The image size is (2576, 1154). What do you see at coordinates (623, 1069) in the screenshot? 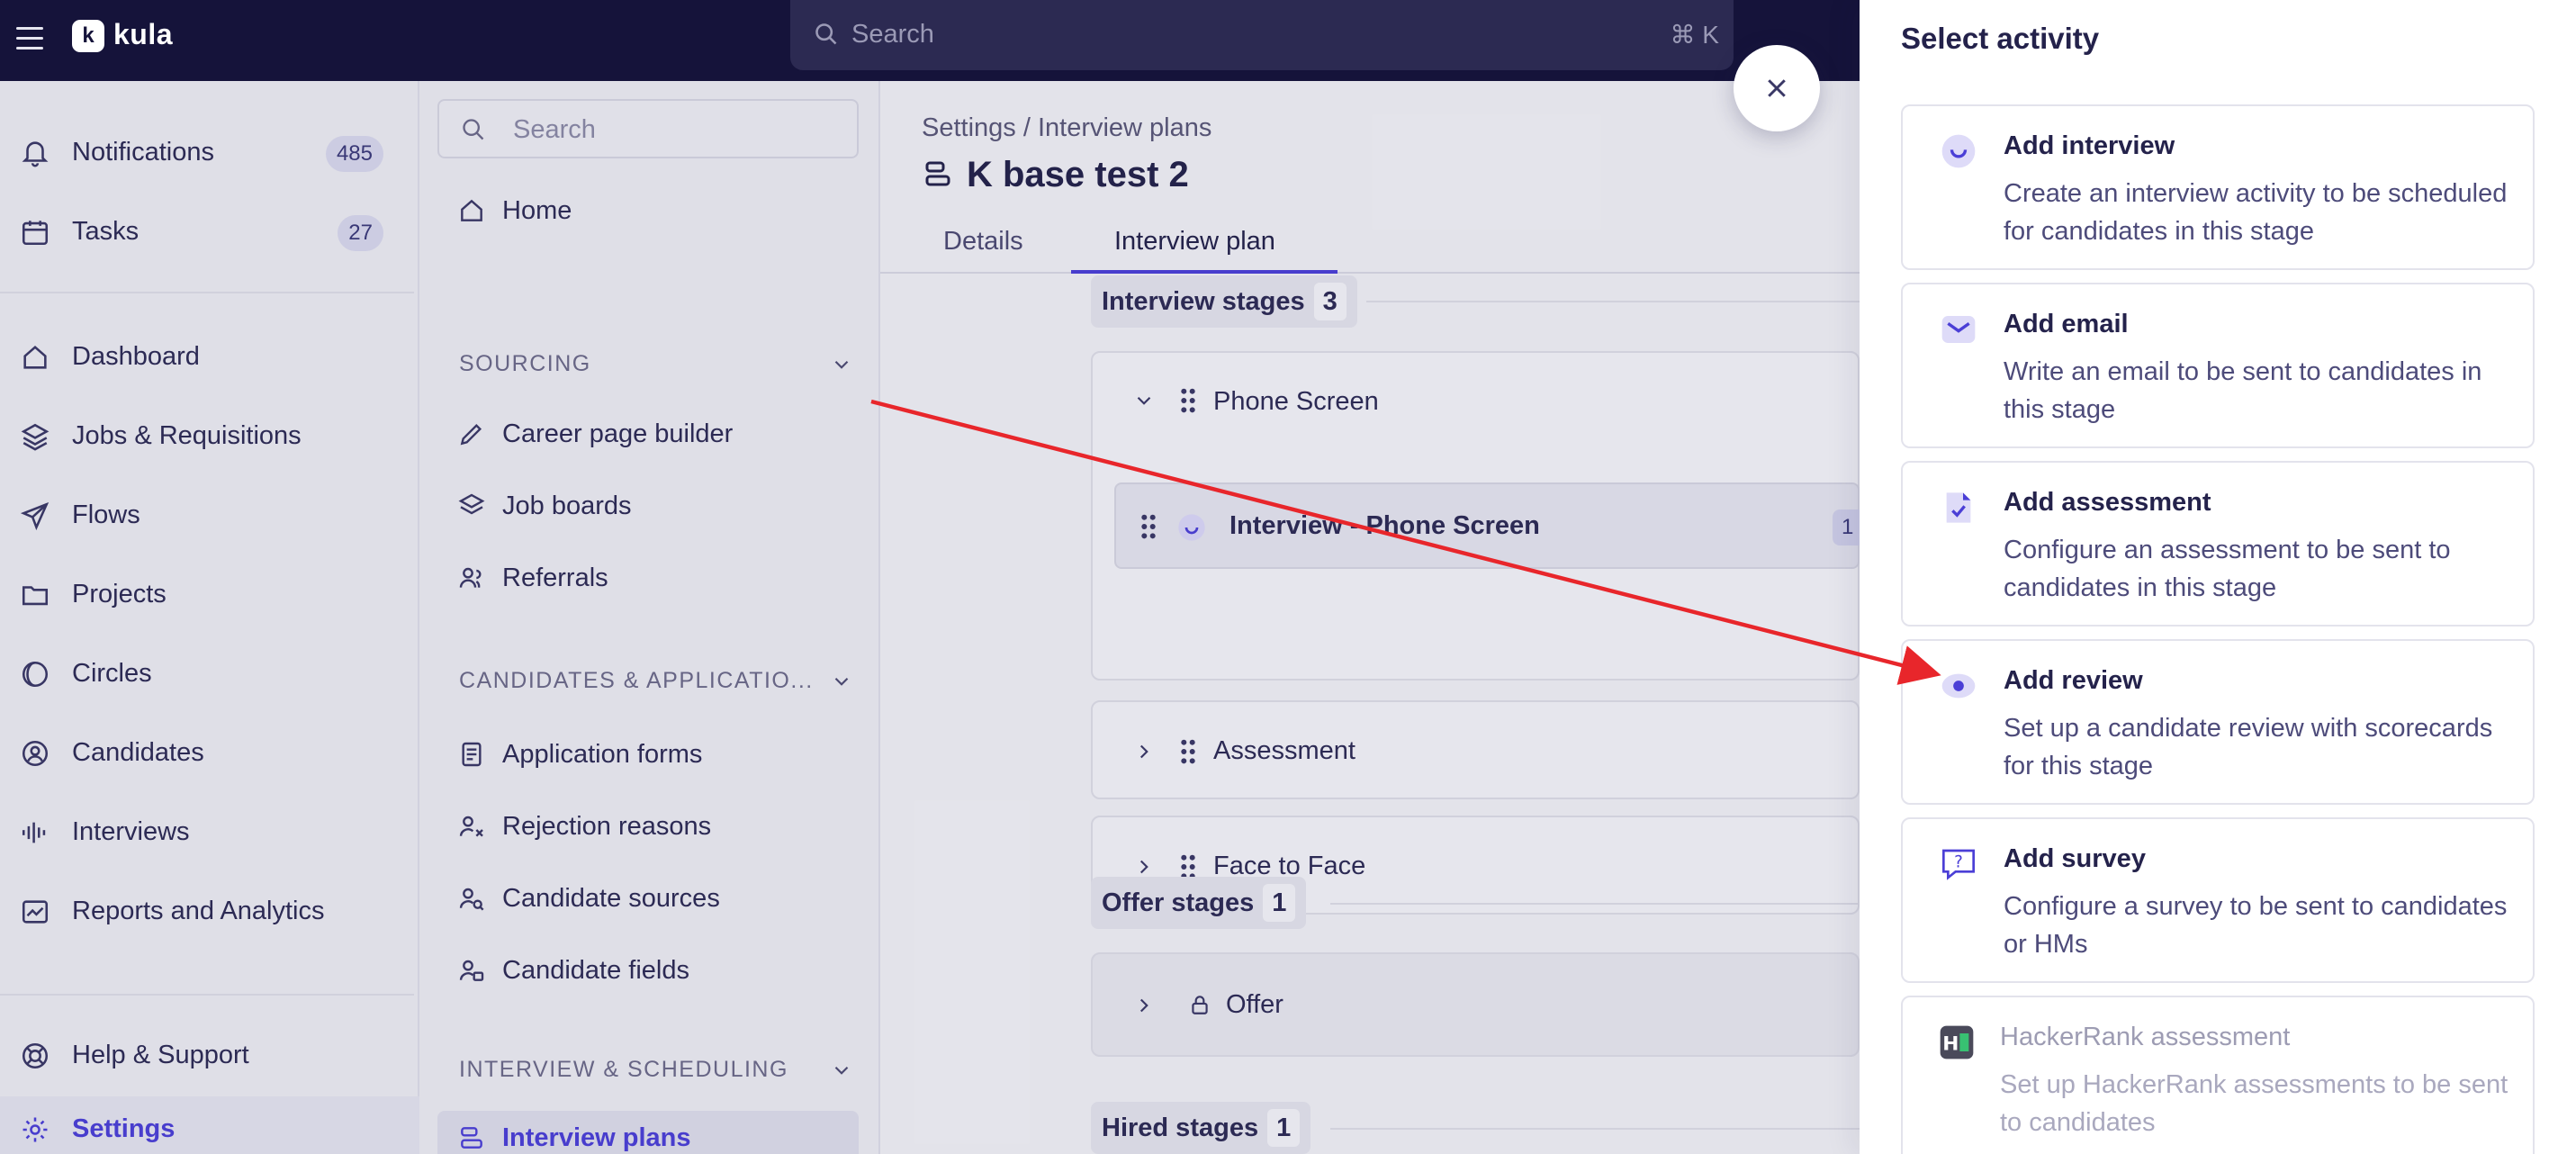
I see `section-title: INTERVIEW & SCHEDULING` at bounding box center [623, 1069].